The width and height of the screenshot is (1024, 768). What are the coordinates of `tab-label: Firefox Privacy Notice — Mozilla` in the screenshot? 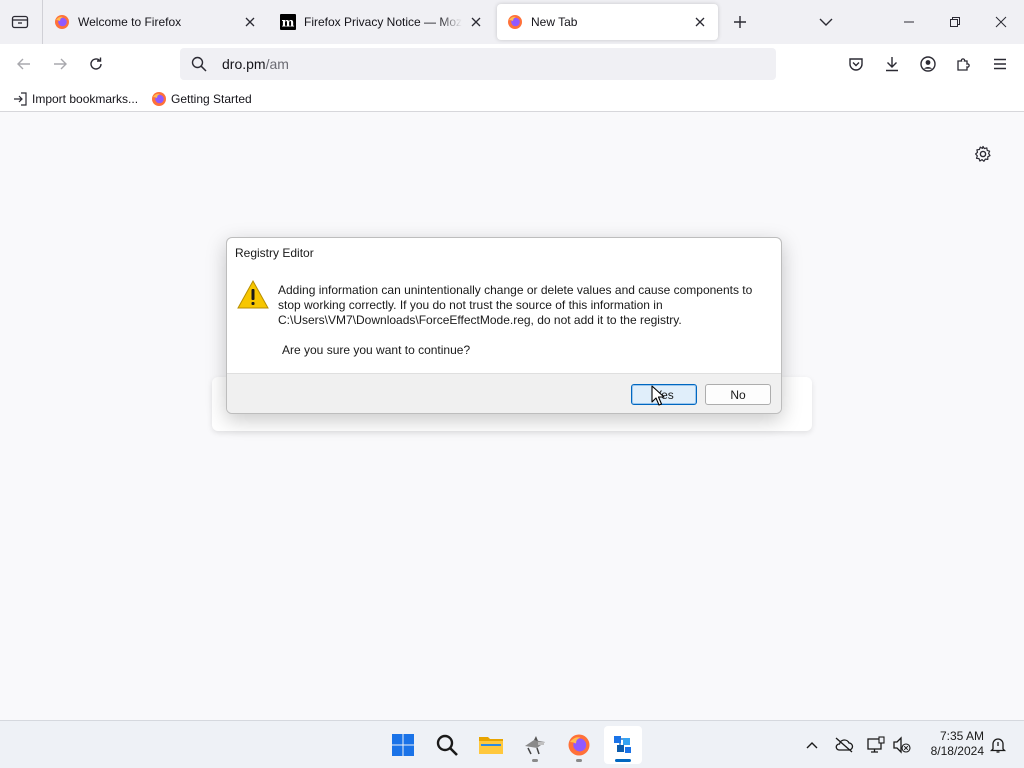 It's located at (383, 22).